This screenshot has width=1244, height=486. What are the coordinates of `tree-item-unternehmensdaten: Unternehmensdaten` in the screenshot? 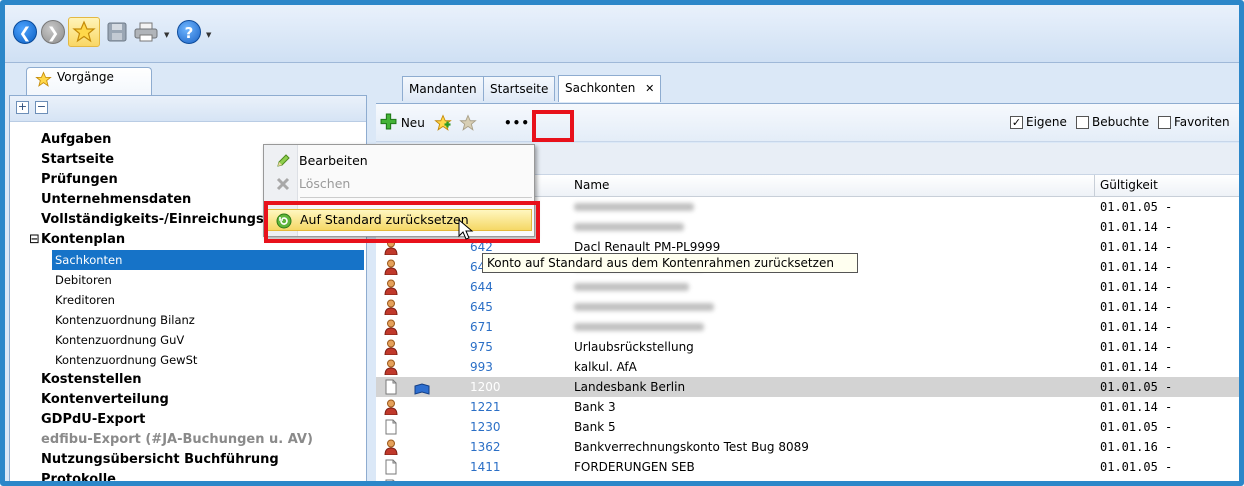 It's located at (116, 200).